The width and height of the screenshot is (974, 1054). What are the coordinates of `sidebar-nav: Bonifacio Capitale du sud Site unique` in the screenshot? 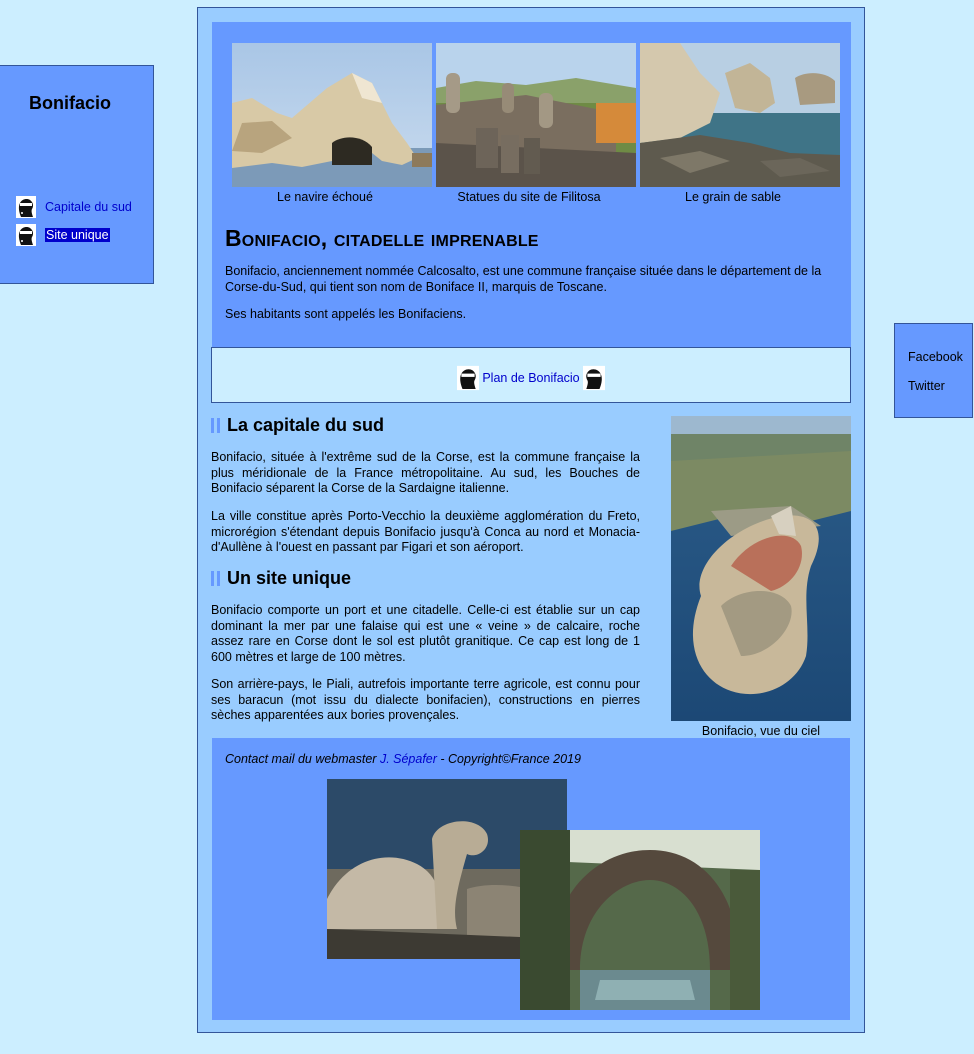 It's located at (77, 174).